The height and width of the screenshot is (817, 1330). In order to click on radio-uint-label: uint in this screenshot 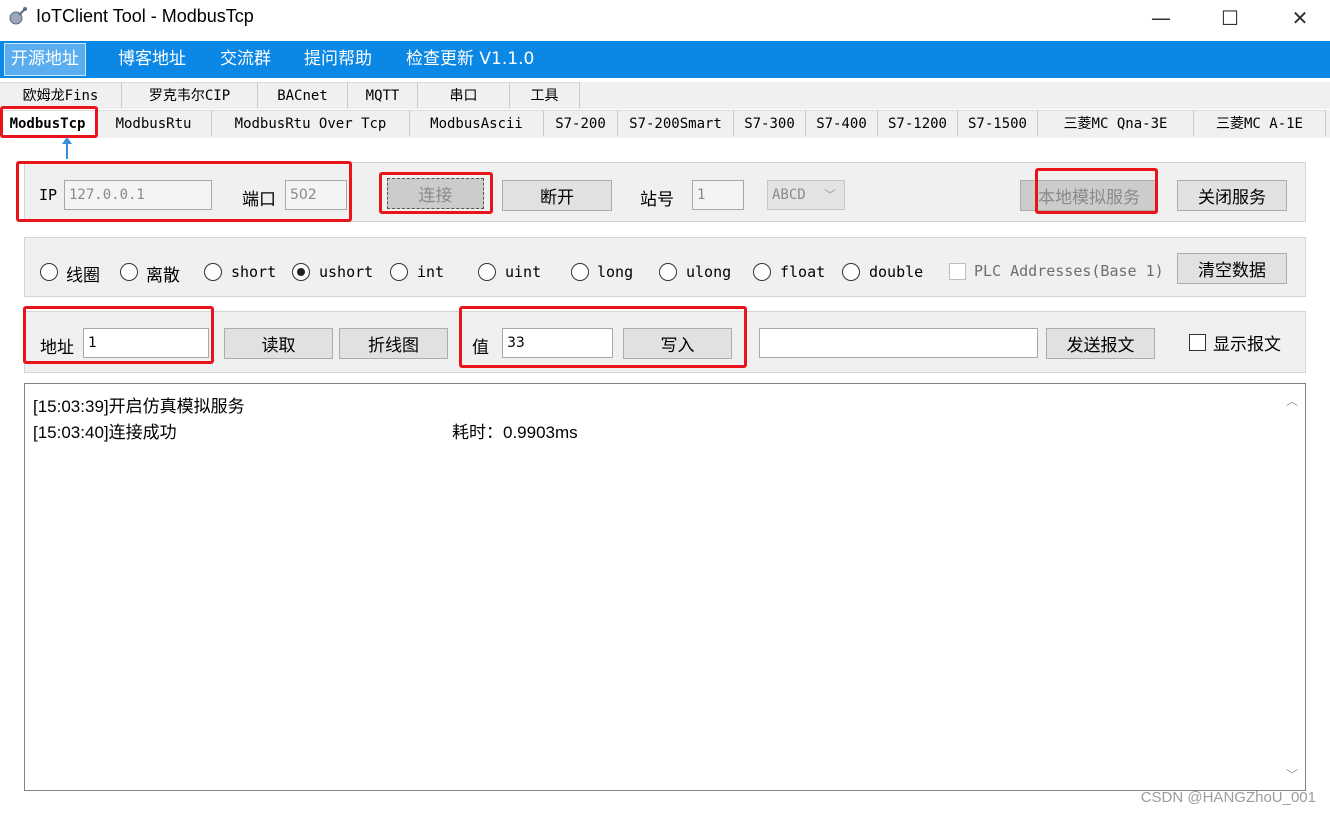, I will do `click(523, 272)`.